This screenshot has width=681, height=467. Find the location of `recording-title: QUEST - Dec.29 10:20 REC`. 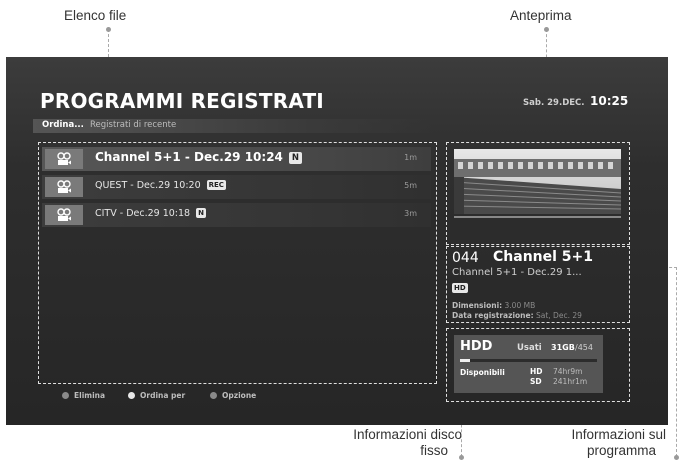

recording-title: QUEST - Dec.29 10:20 REC is located at coordinates (160, 185).